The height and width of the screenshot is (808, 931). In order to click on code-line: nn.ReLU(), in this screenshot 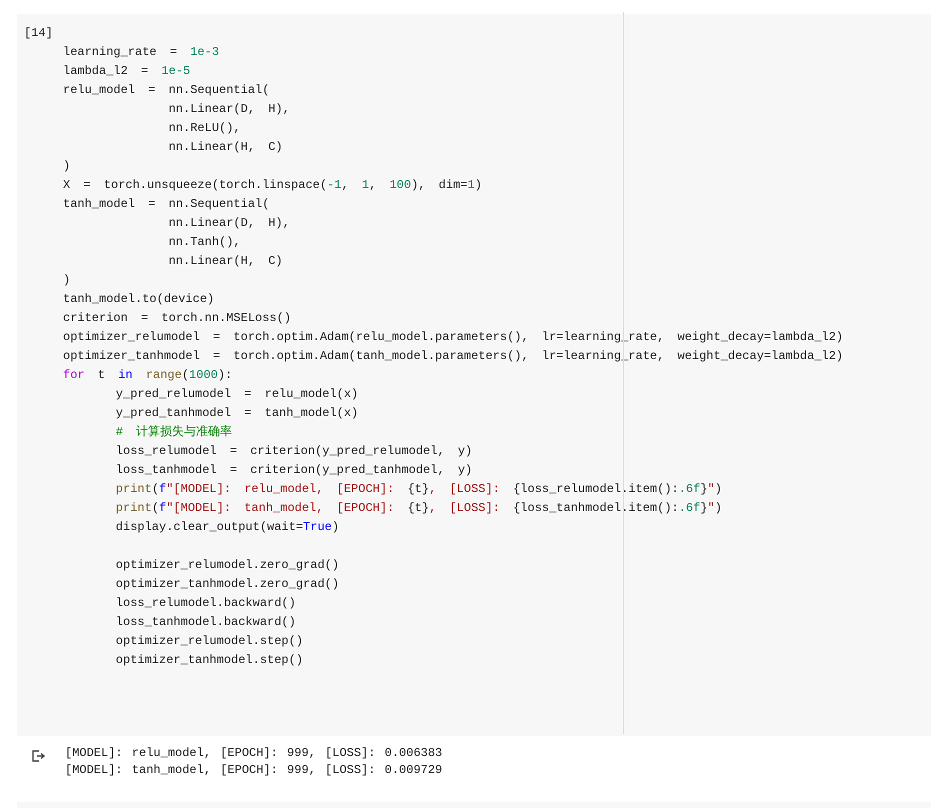, I will do `click(204, 128)`.